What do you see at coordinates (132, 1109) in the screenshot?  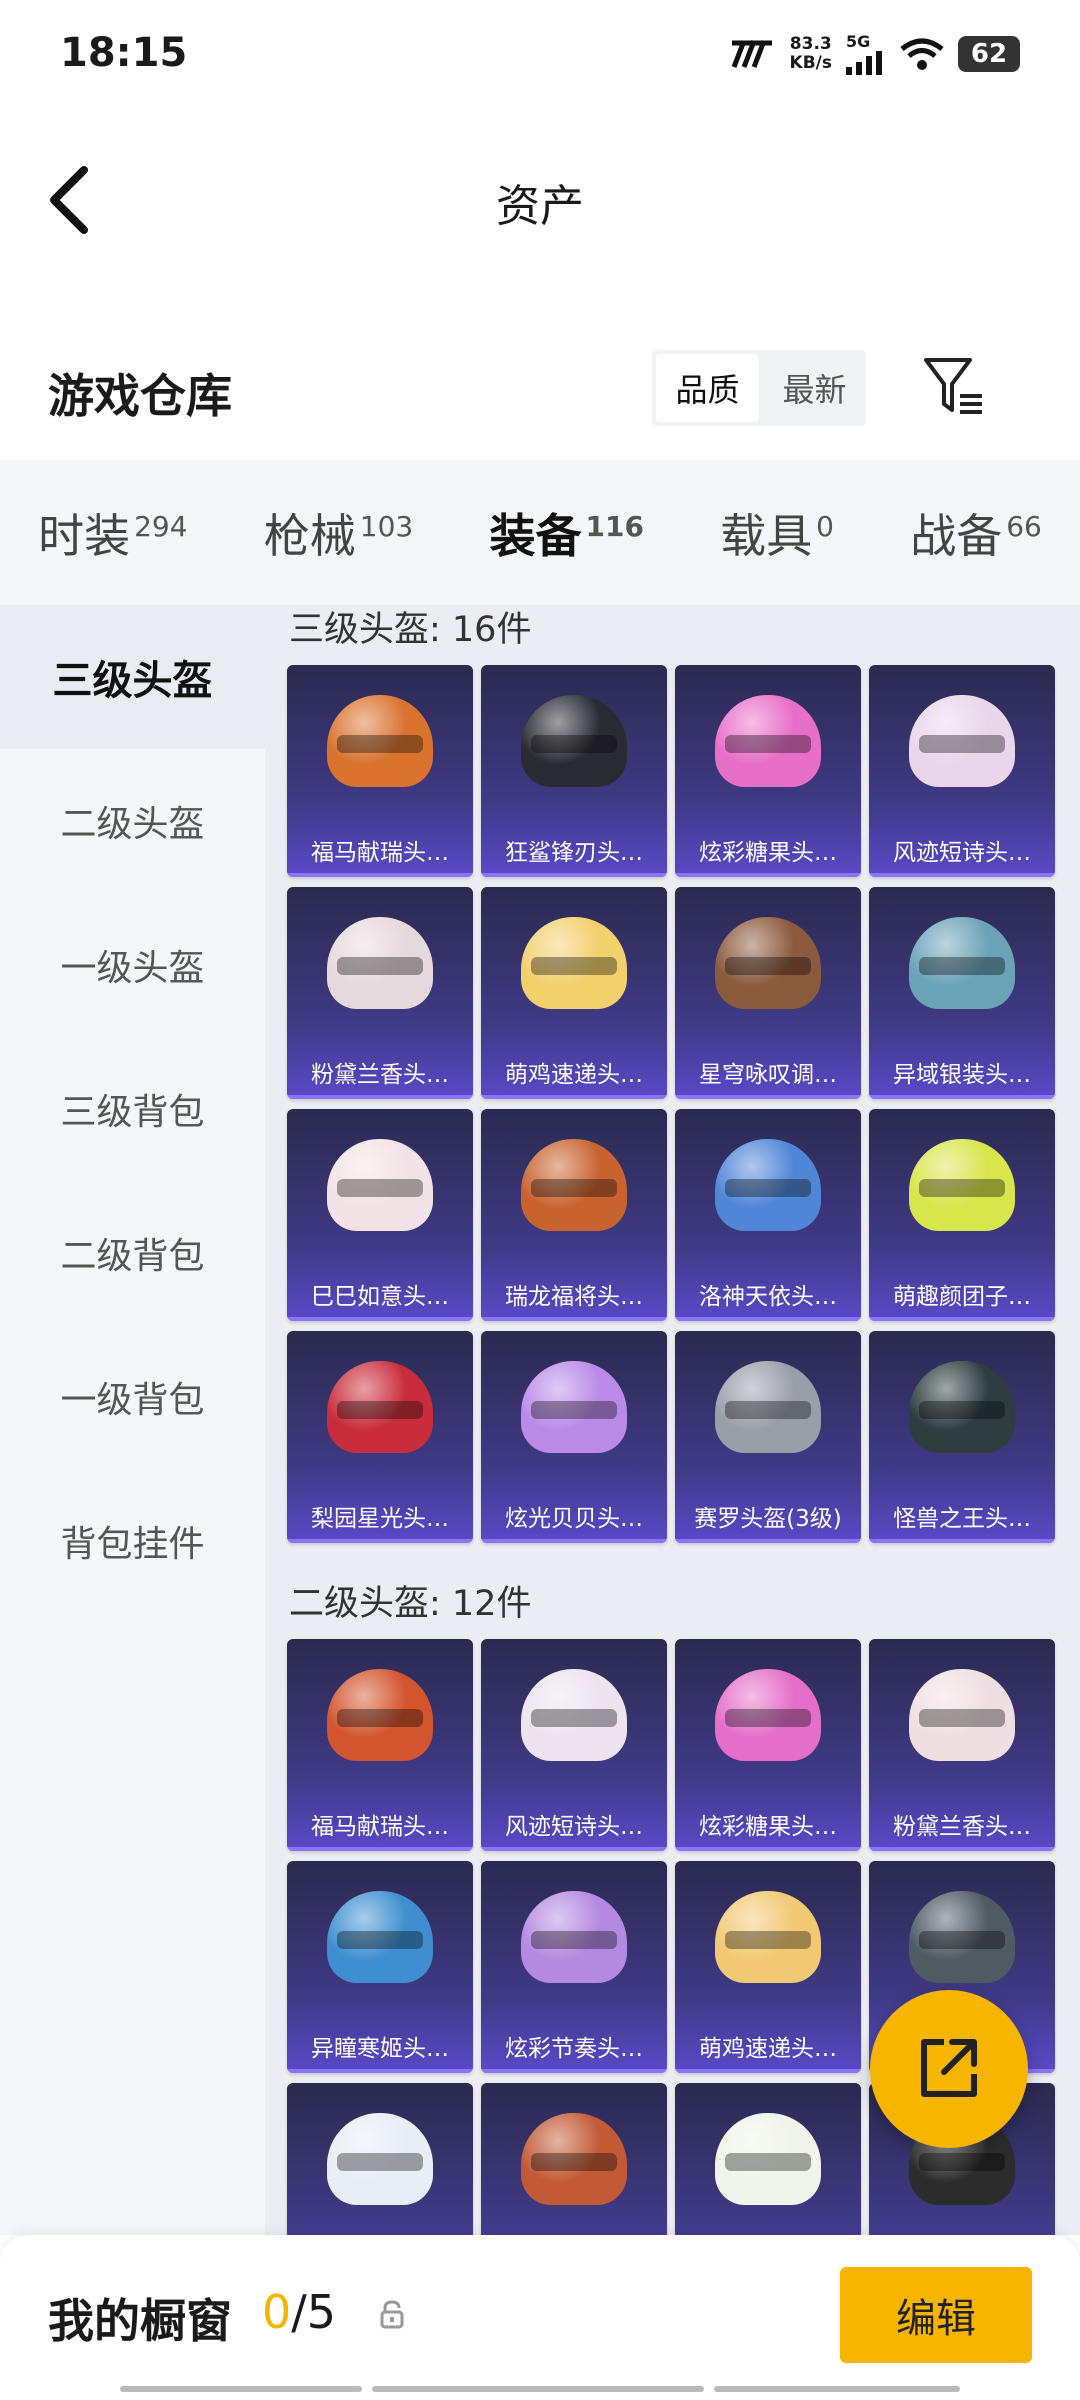 I see `sidebar-item-level3-backpack: 三级背包` at bounding box center [132, 1109].